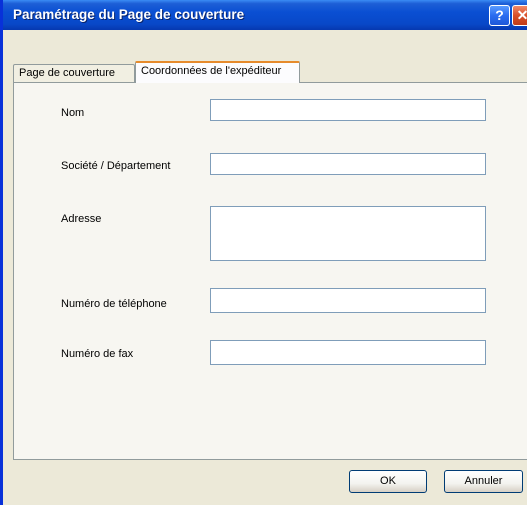  I want to click on name-label: Nom, so click(73, 113).